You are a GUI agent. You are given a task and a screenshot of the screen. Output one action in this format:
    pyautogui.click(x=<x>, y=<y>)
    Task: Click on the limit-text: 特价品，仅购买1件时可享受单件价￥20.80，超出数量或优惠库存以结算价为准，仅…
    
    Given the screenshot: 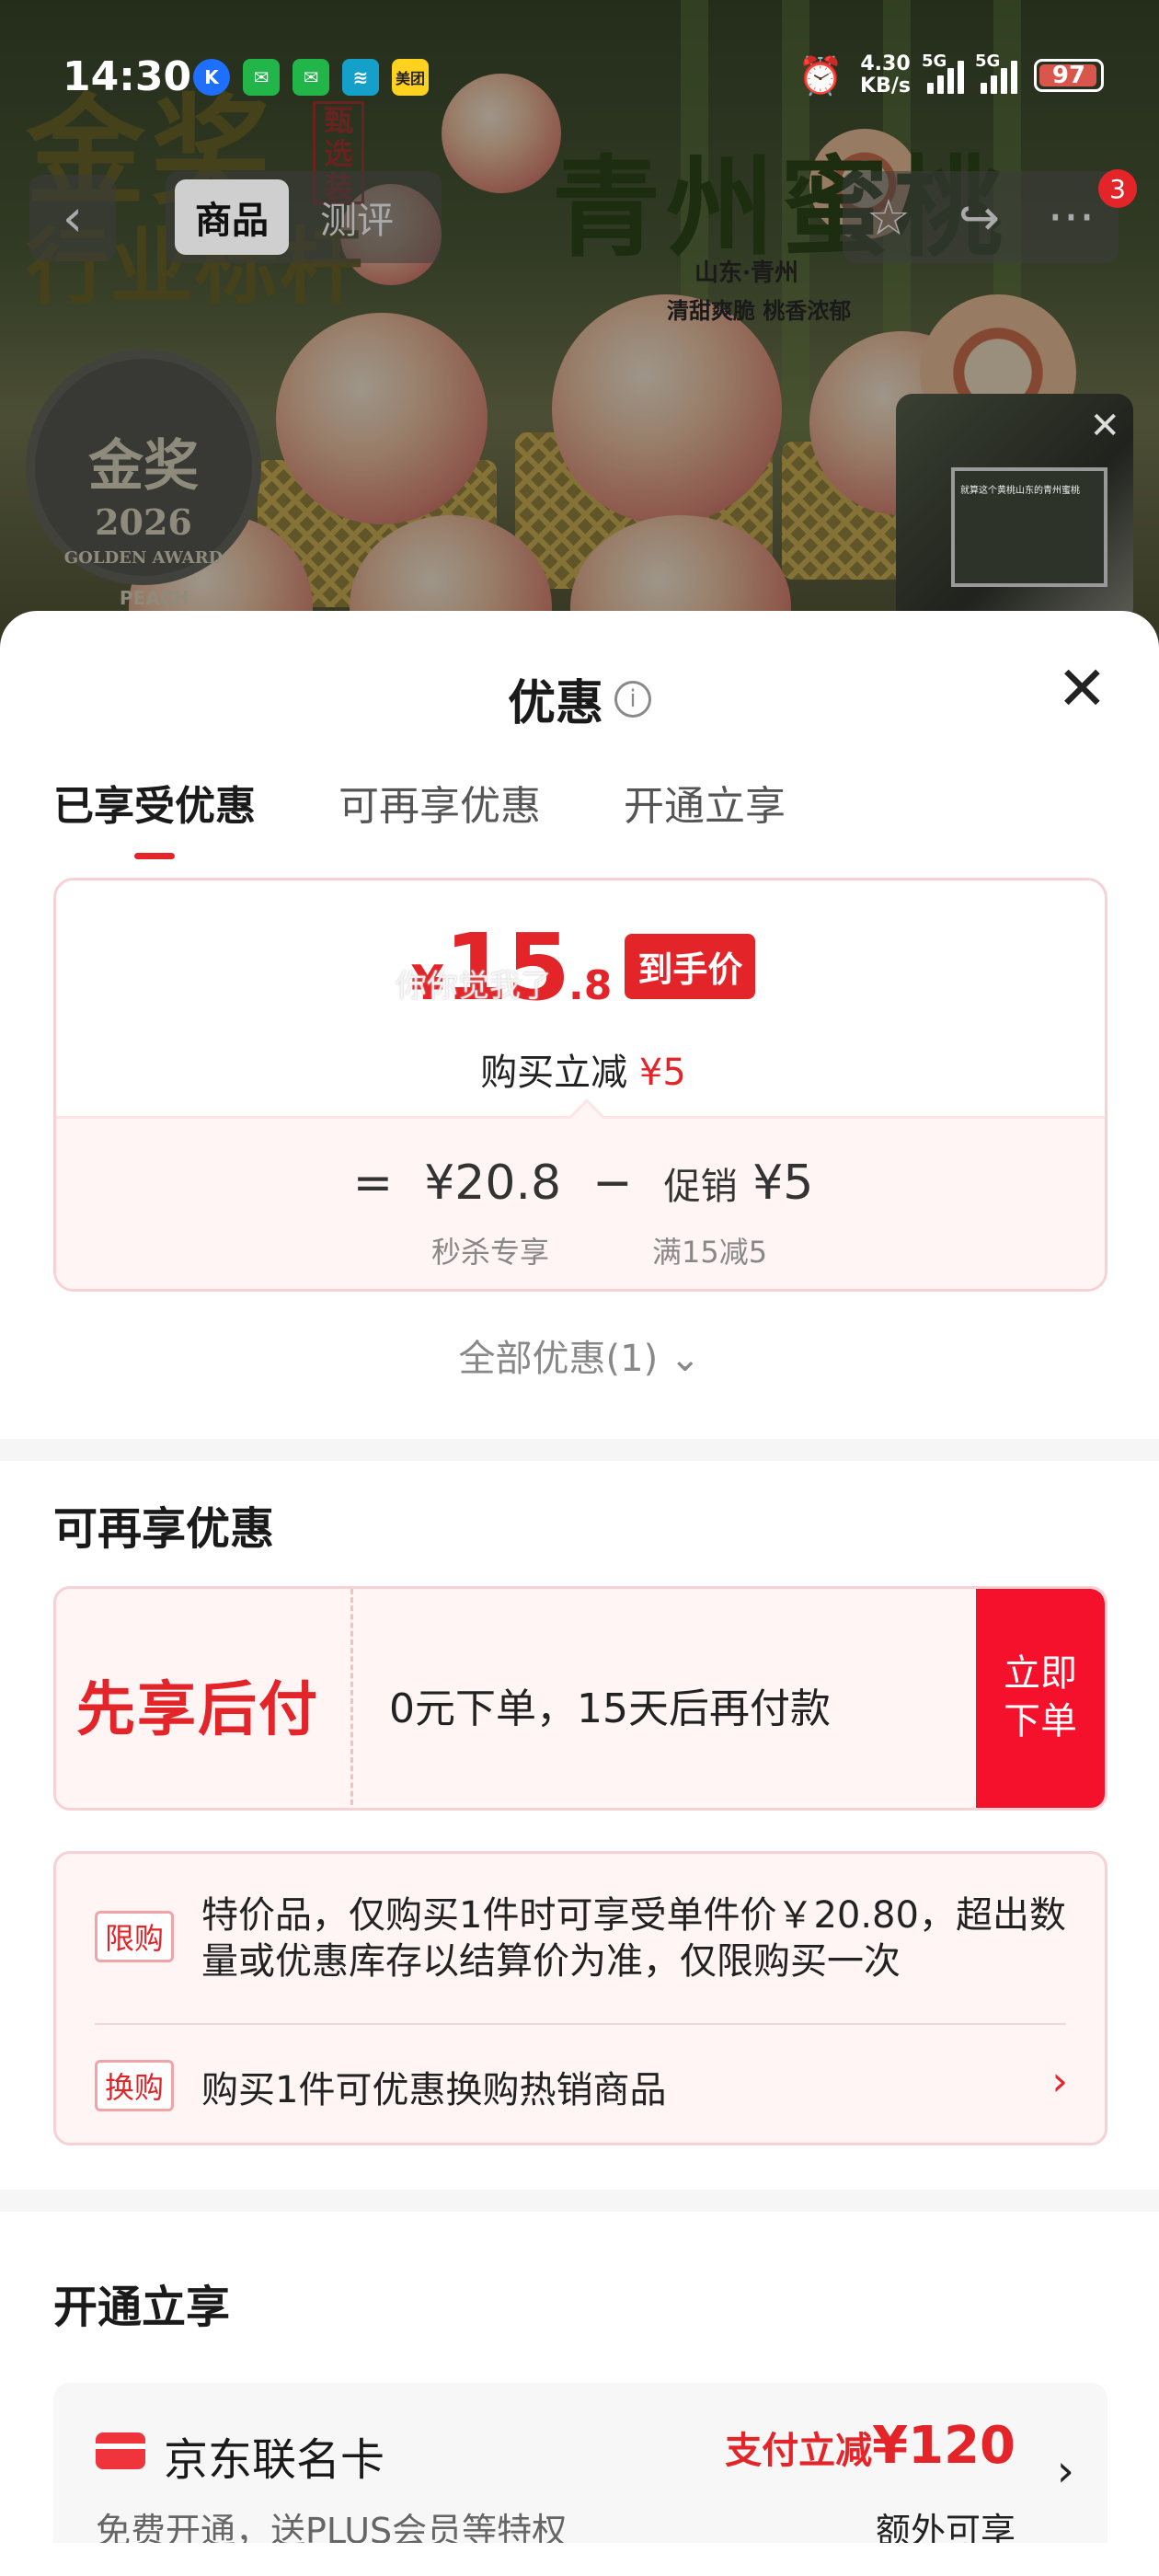 What is the action you would take?
    pyautogui.click(x=633, y=1938)
    